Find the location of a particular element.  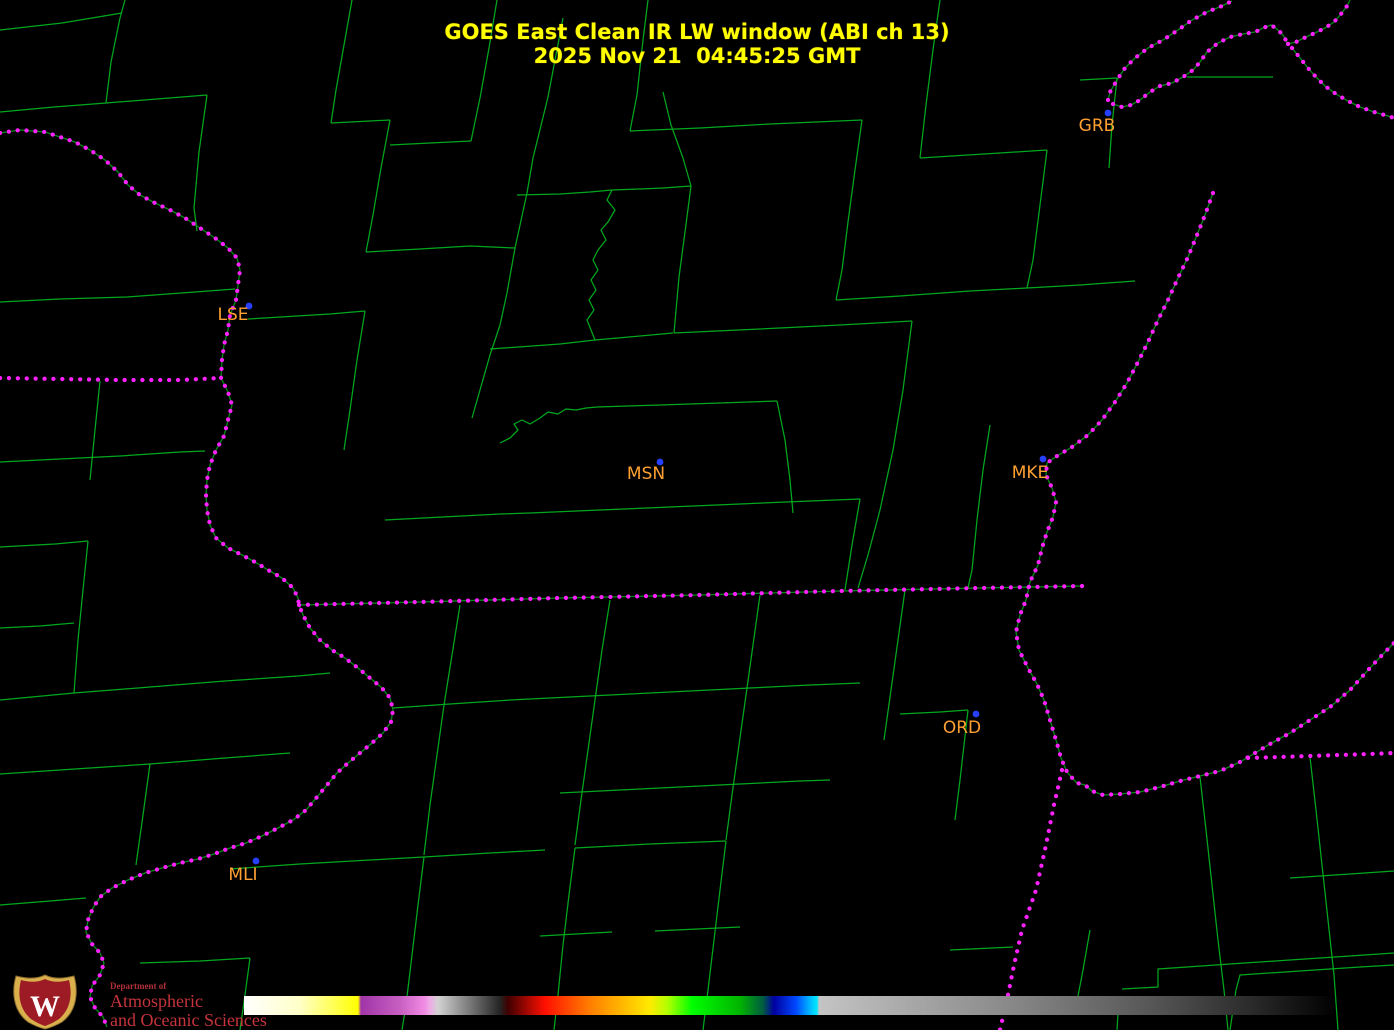

uw-crest-icon: W is located at coordinates (45, 1002).